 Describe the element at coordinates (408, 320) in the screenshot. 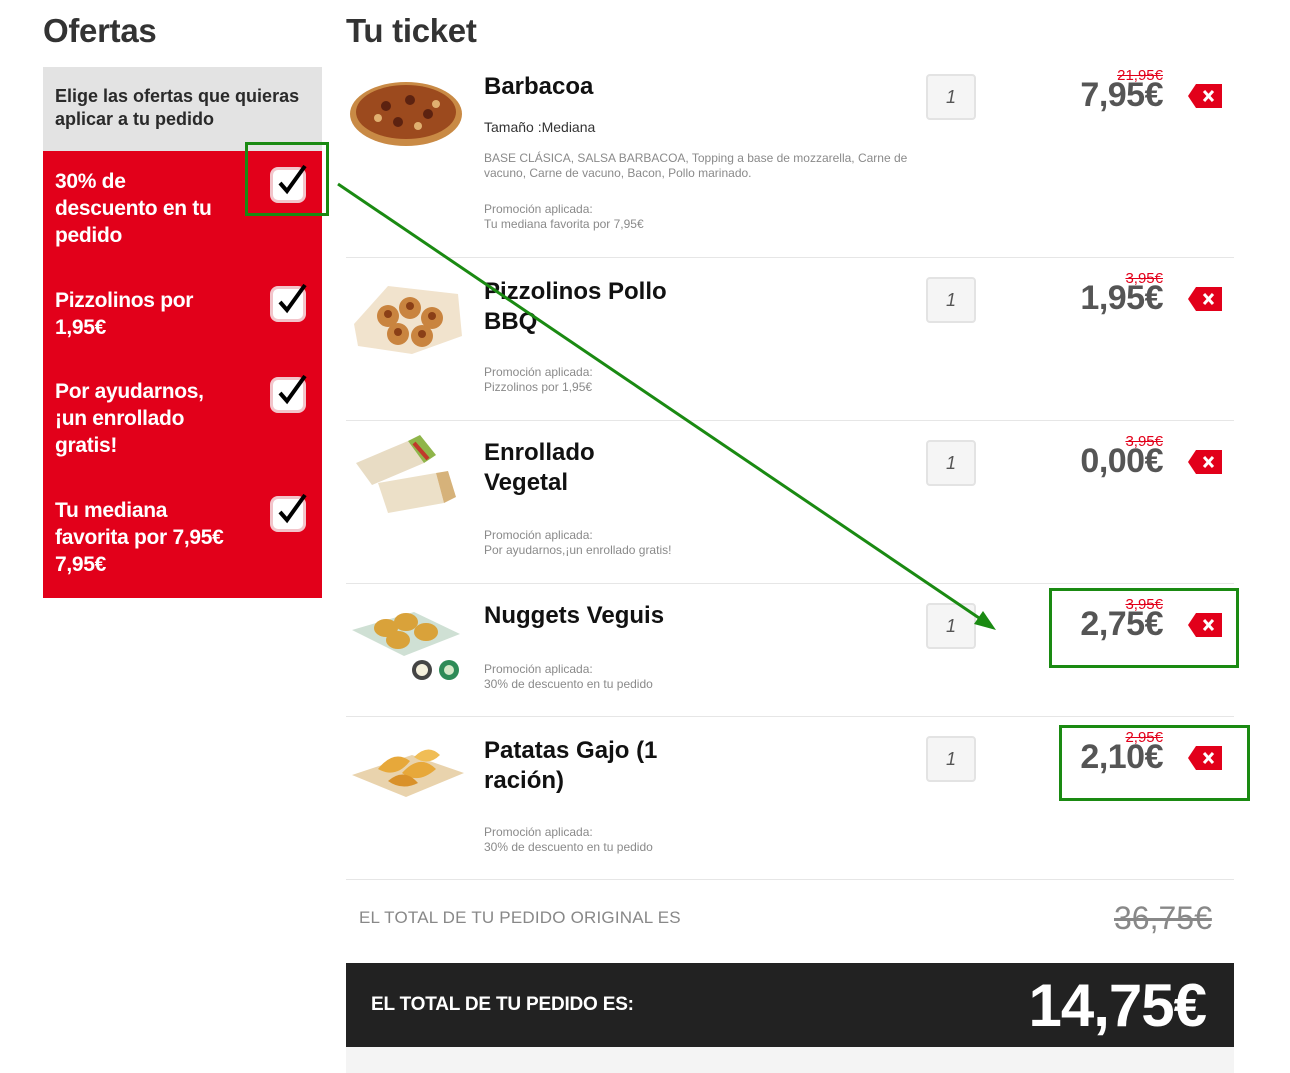

I see `pizzolinos-image` at that location.